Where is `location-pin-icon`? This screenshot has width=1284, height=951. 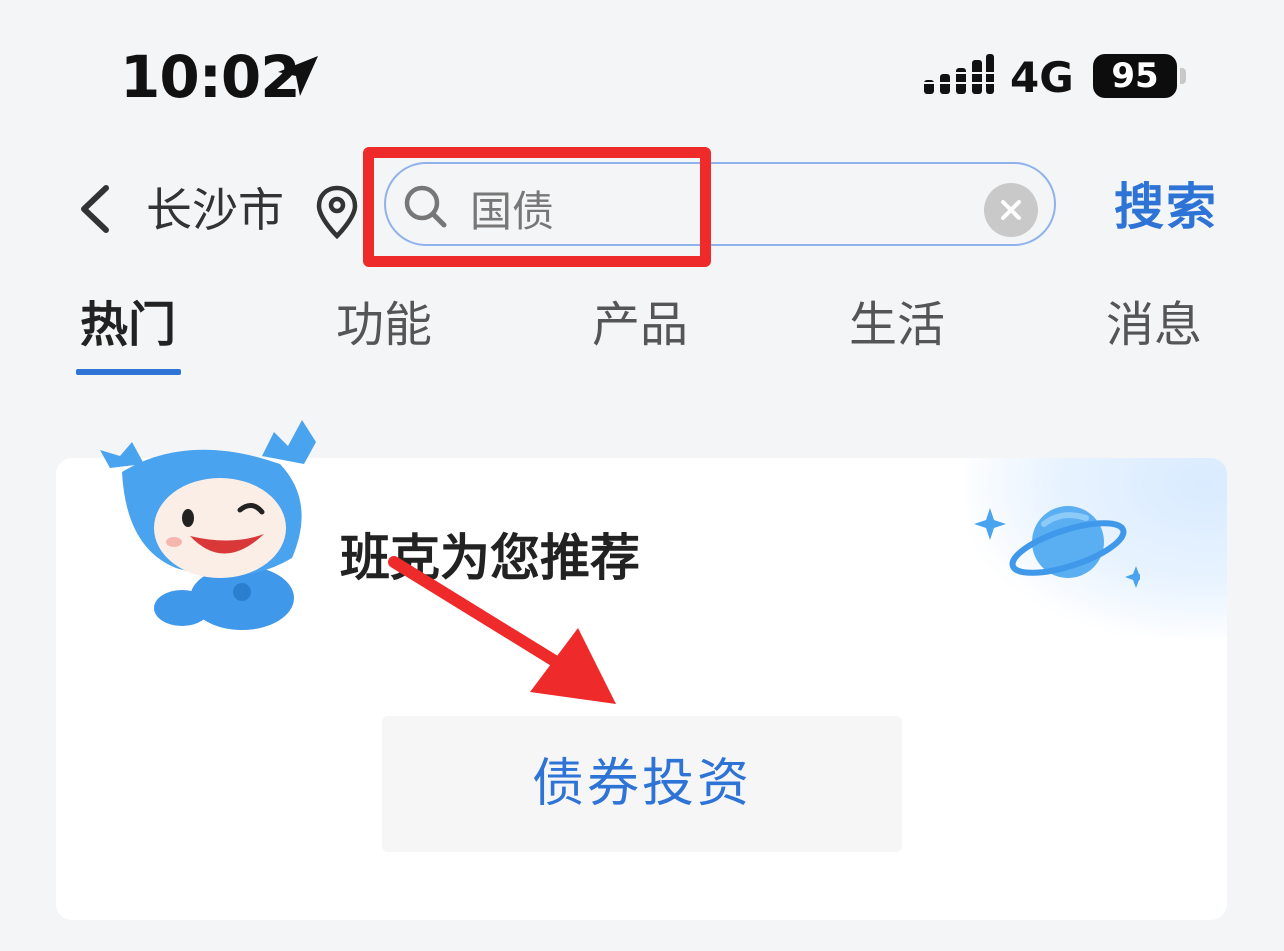 location-pin-icon is located at coordinates (337, 212).